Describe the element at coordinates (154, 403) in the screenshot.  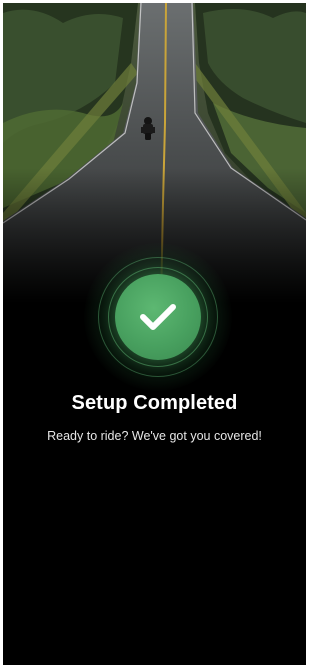
I see `page-title: Setup Completed` at that location.